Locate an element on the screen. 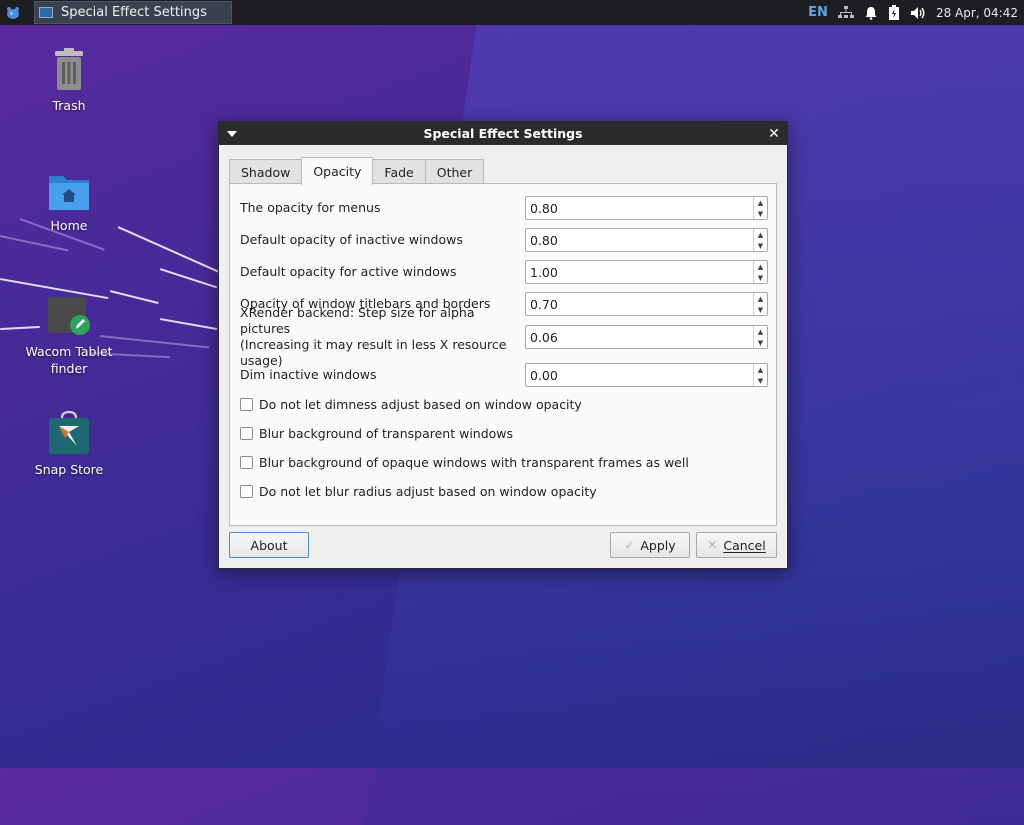 The image size is (1024, 825). volume-icon is located at coordinates (918, 13).